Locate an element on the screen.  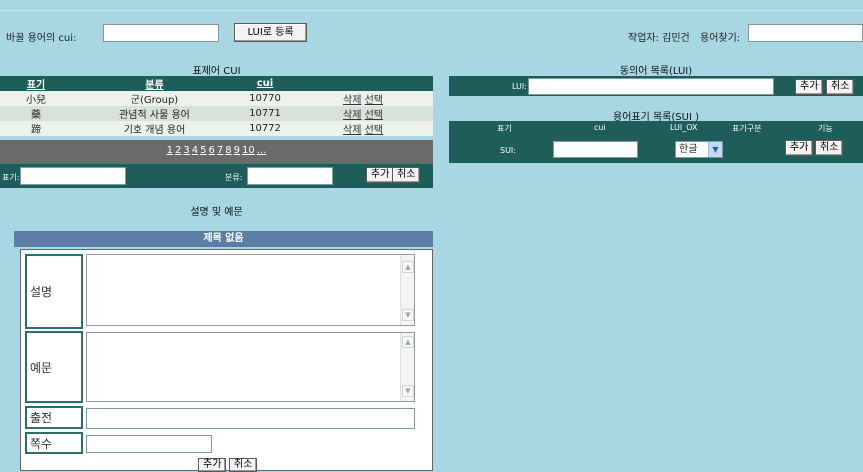
description-label: 설명 is located at coordinates (54, 291).